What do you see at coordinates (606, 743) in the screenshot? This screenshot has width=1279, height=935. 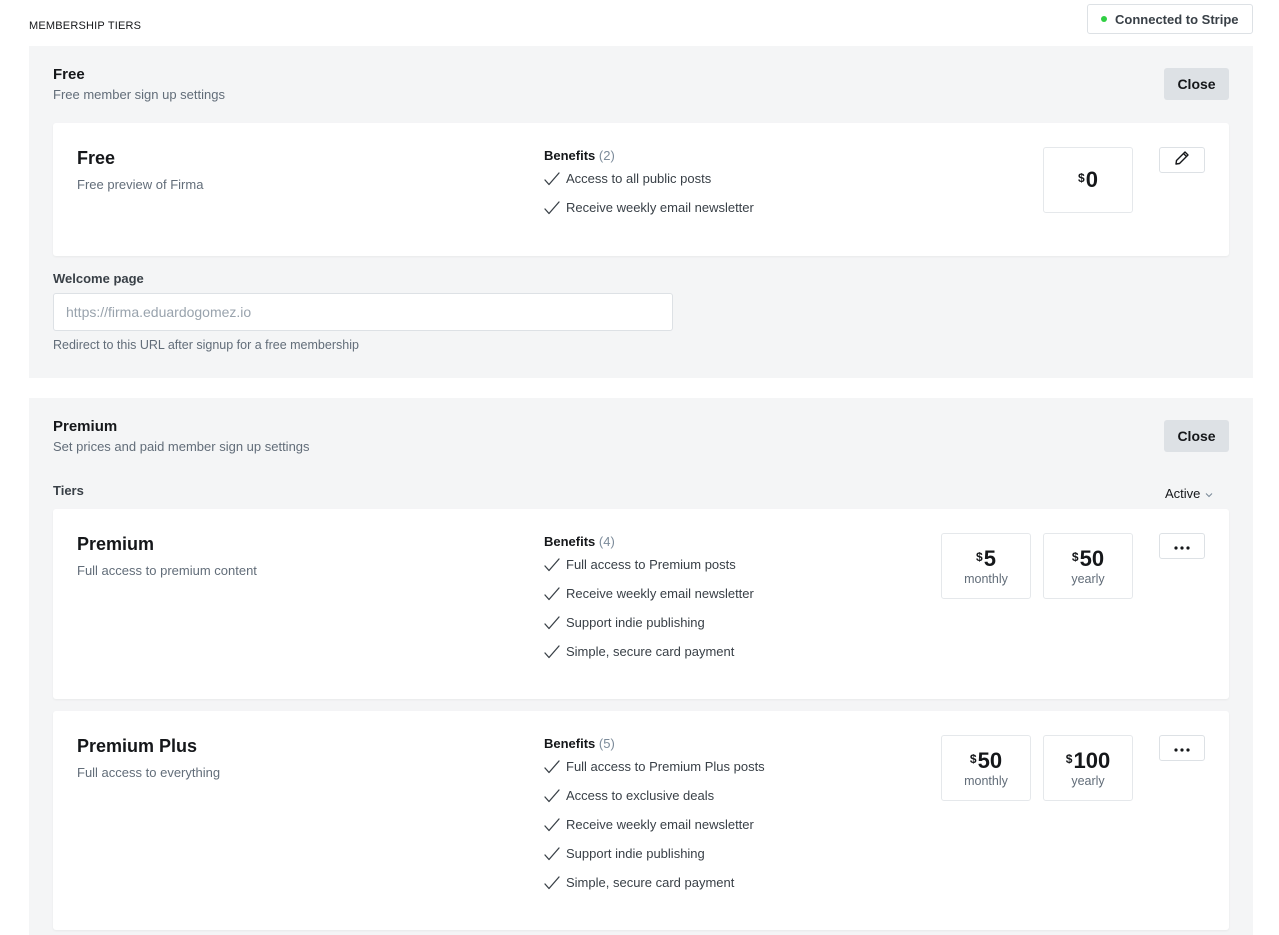 I see `benefits-count: (5)` at bounding box center [606, 743].